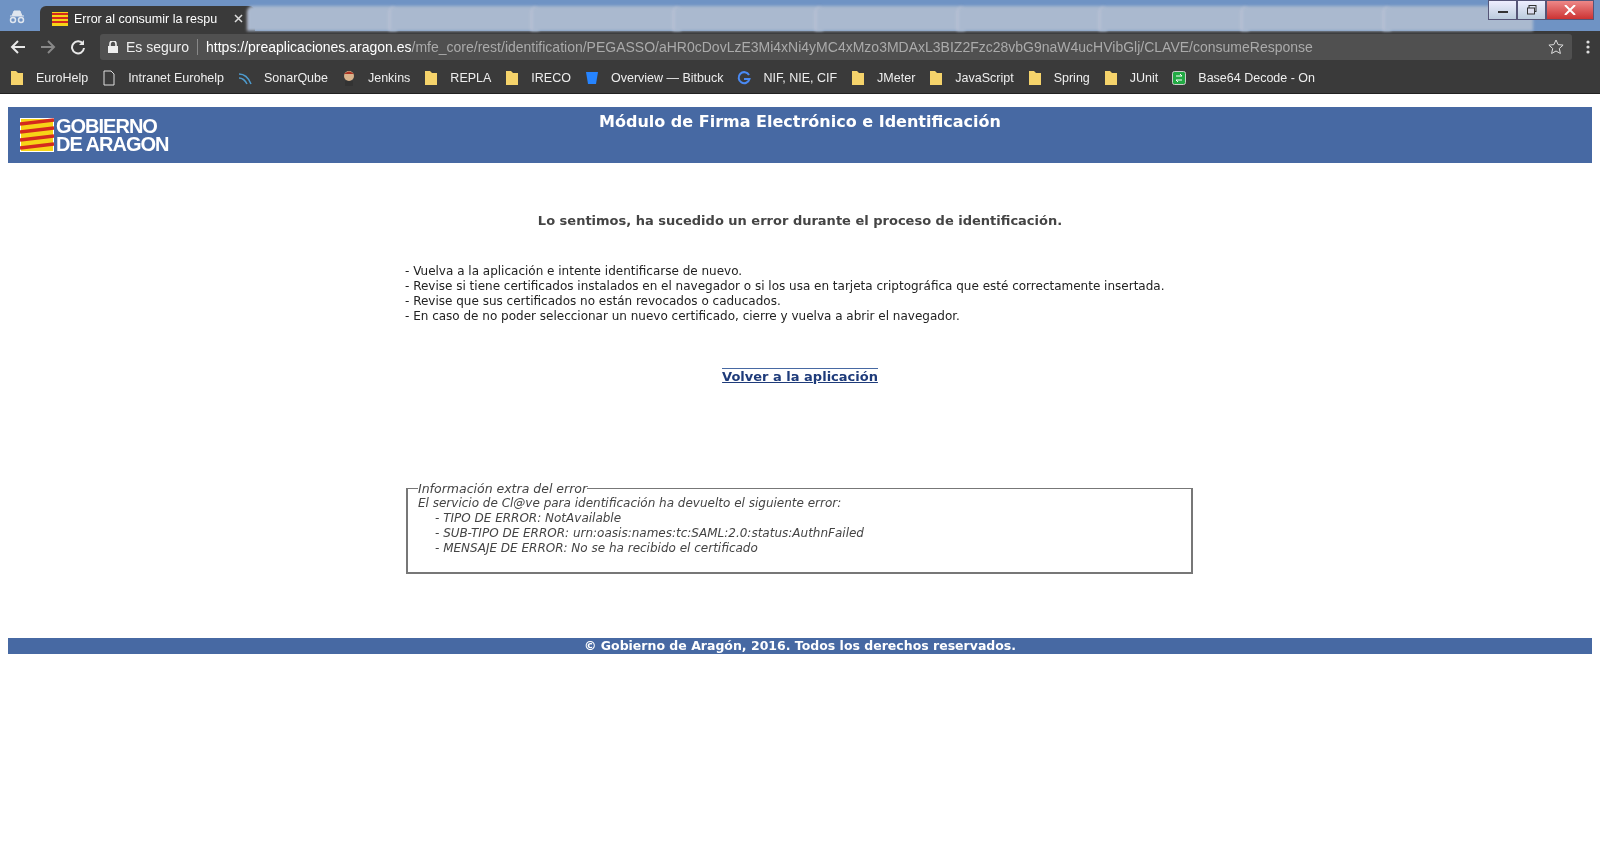 The width and height of the screenshot is (1600, 860). Describe the element at coordinates (574, 271) in the screenshot. I see `instruction-line: - Vuelva a la aplicación e intente identificarse de nuevo.` at that location.